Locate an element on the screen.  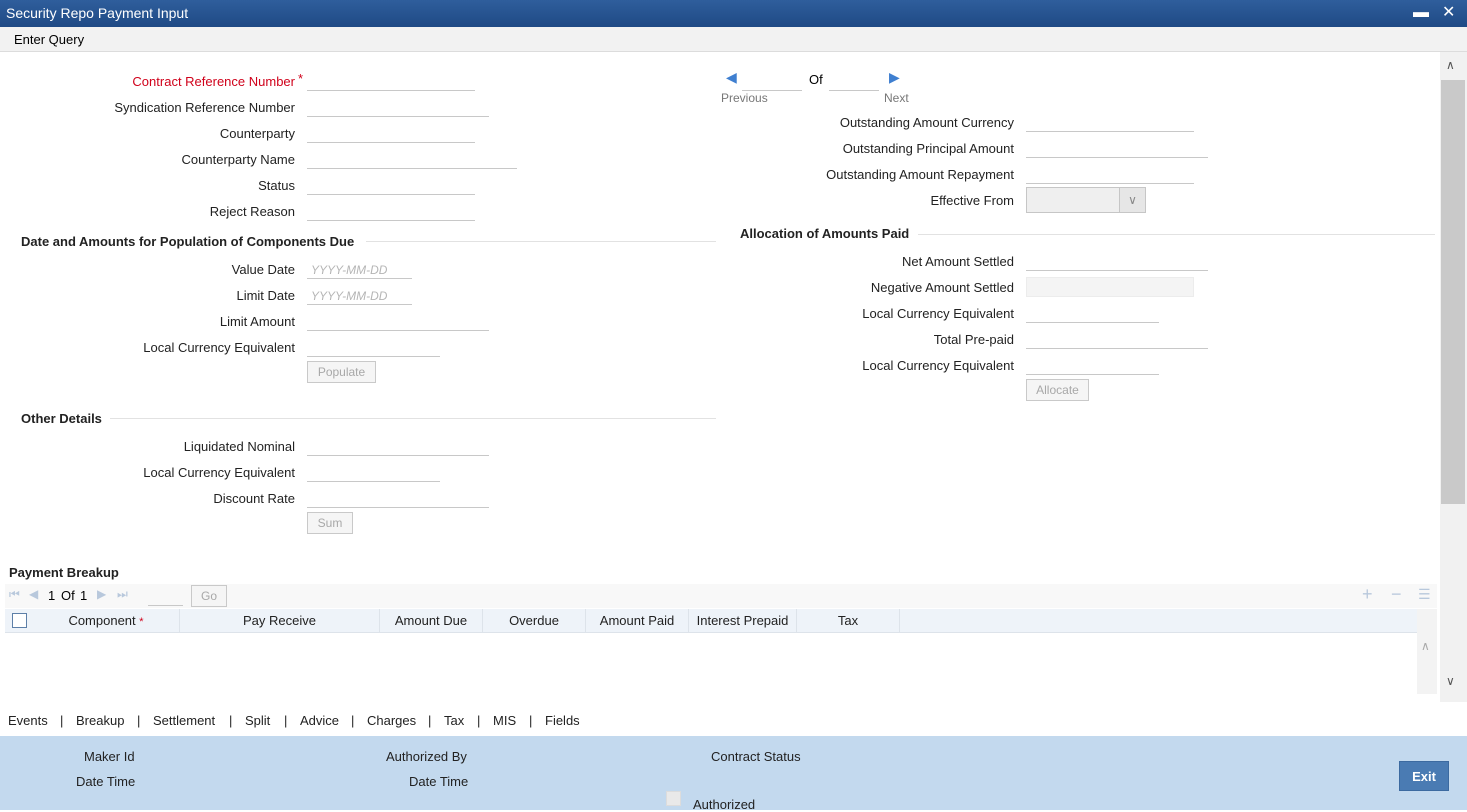
alloc-local-ccy-1-label: Local Currency Equivalent is located at coordinates (938, 313).